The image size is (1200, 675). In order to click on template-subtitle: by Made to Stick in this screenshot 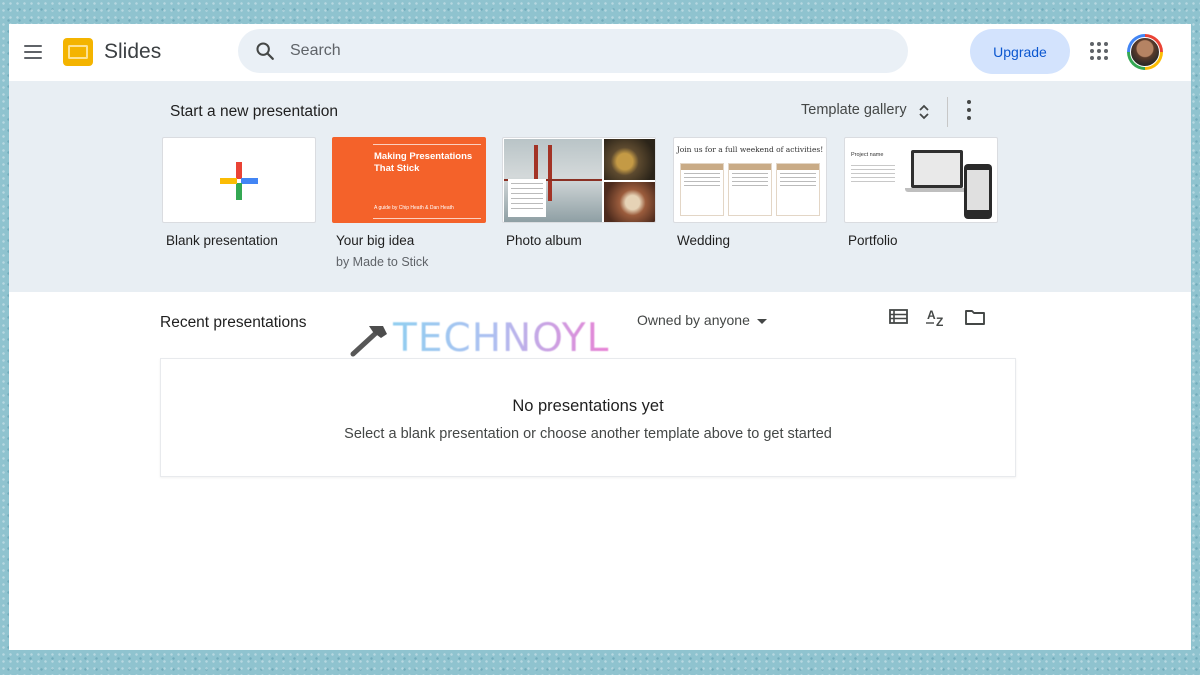, I will do `click(382, 262)`.